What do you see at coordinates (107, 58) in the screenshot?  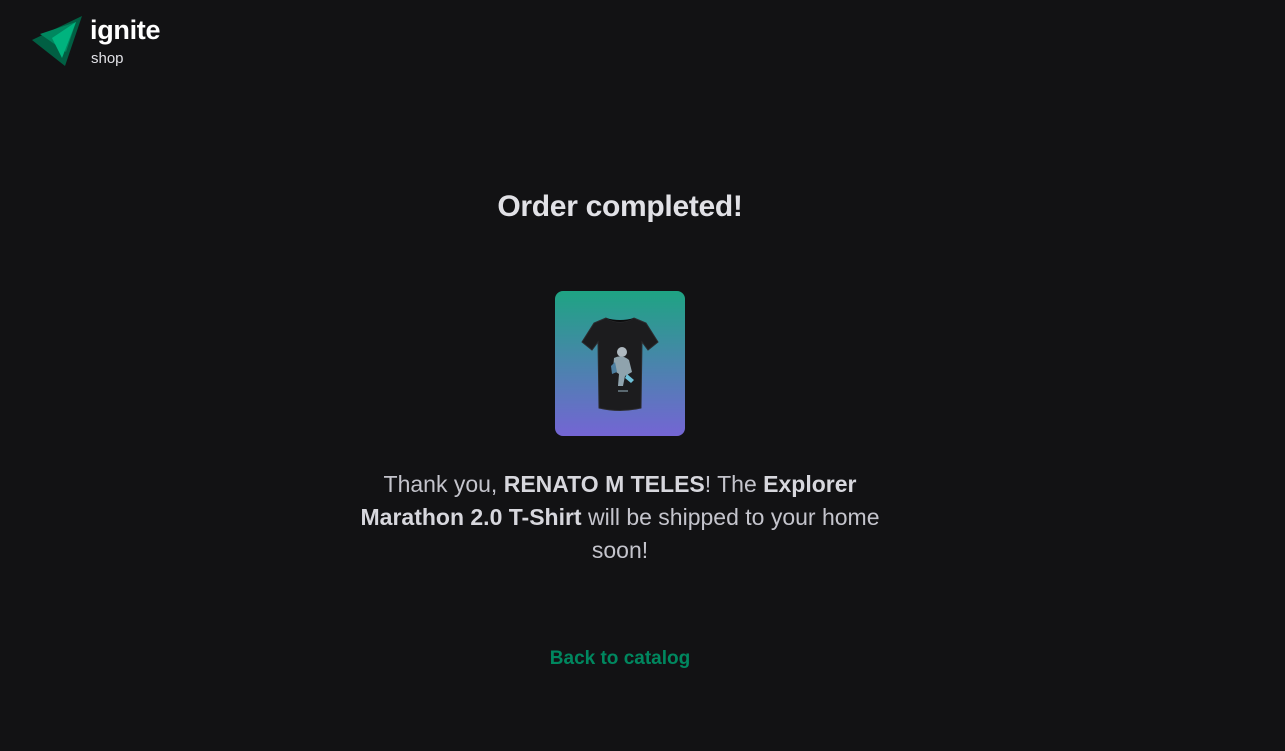 I see `logo-subtitle: shop` at bounding box center [107, 58].